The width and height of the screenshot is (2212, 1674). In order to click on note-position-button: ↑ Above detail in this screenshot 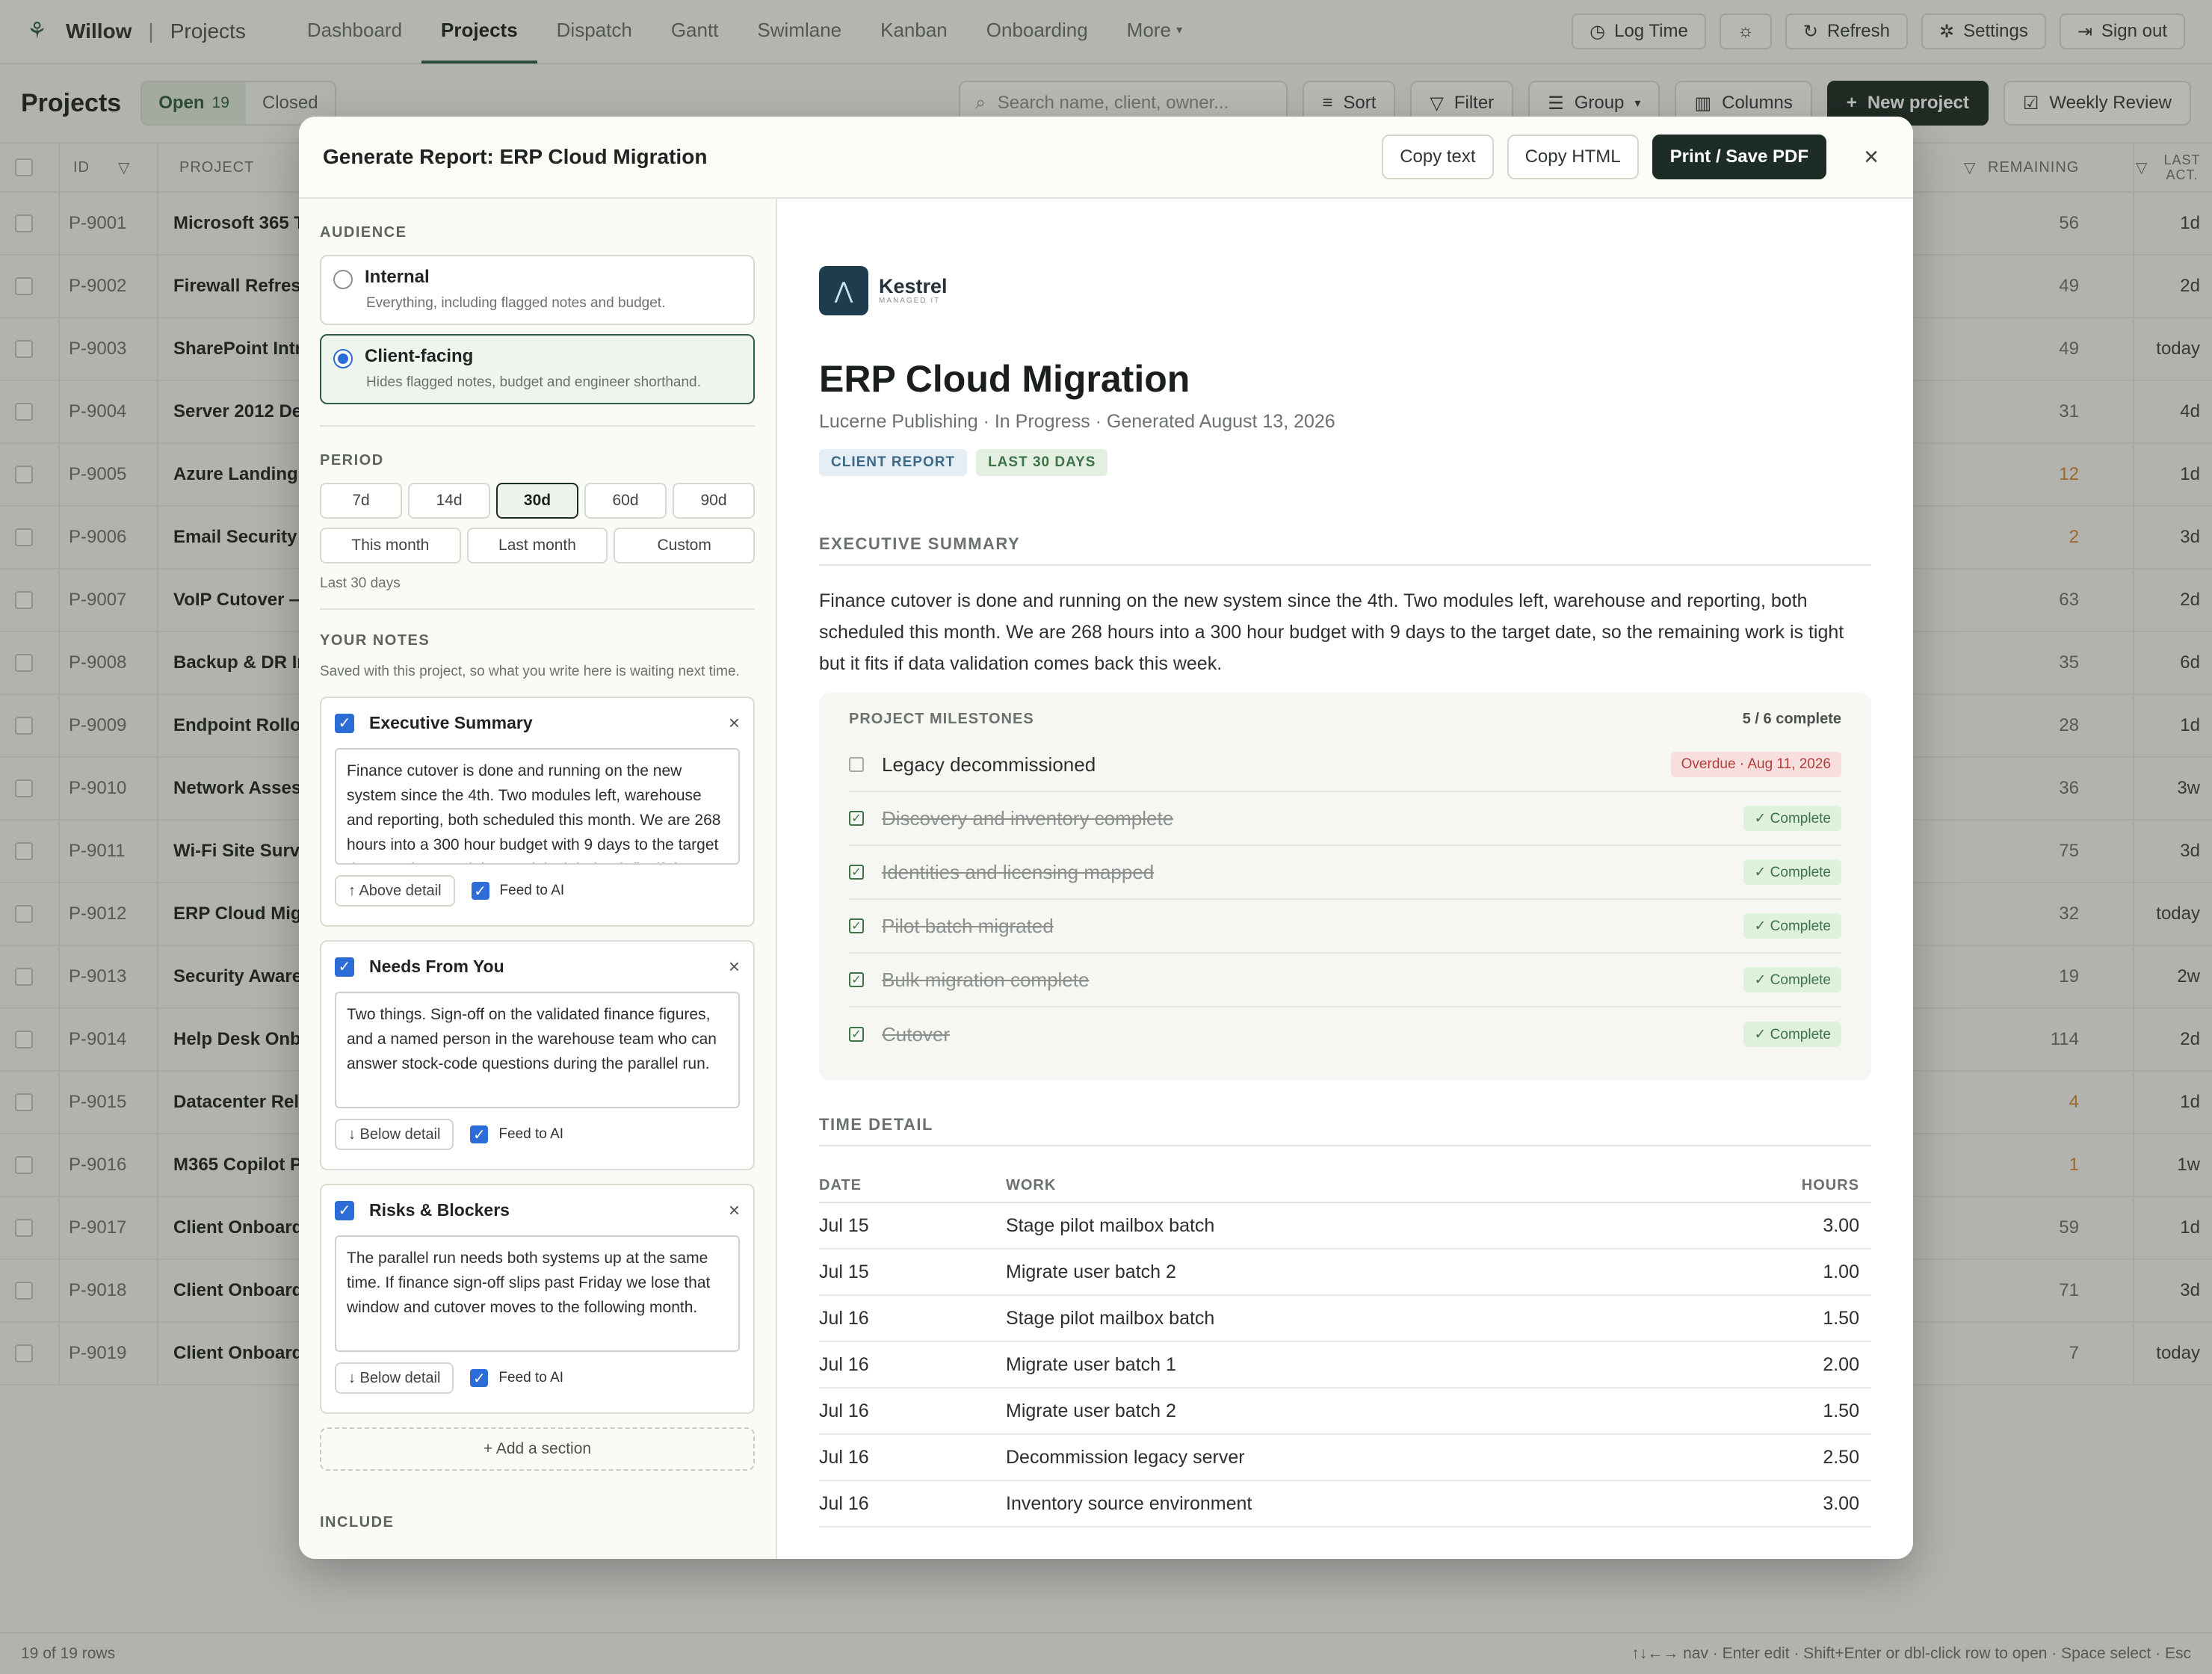, I will do `click(395, 891)`.